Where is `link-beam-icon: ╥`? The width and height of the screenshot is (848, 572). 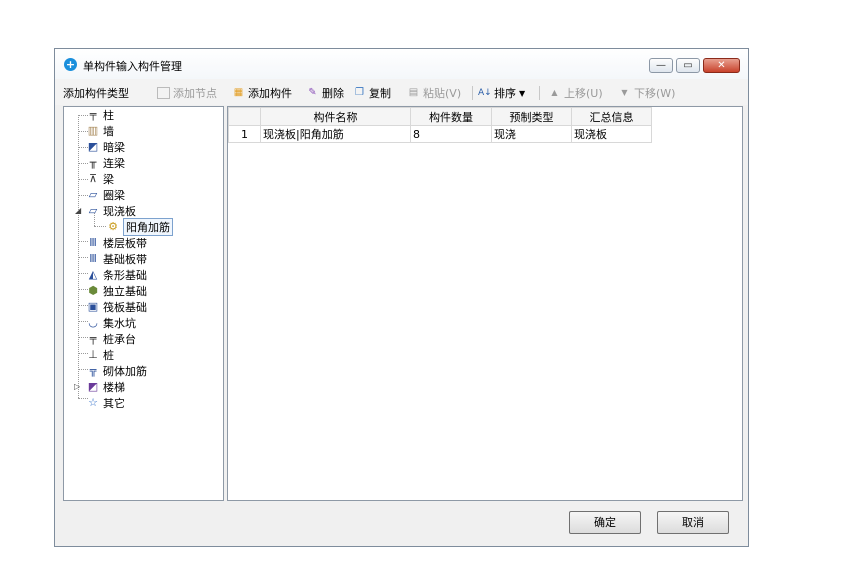
link-beam-icon: ╥ is located at coordinates (93, 162).